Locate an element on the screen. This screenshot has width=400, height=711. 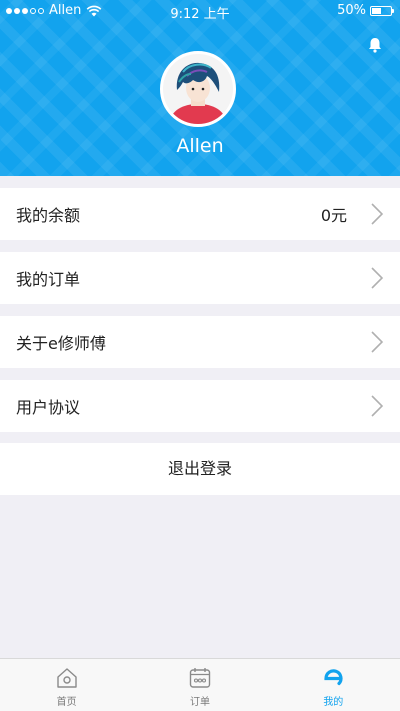
tab-profile: 我的 is located at coordinates (333, 685).